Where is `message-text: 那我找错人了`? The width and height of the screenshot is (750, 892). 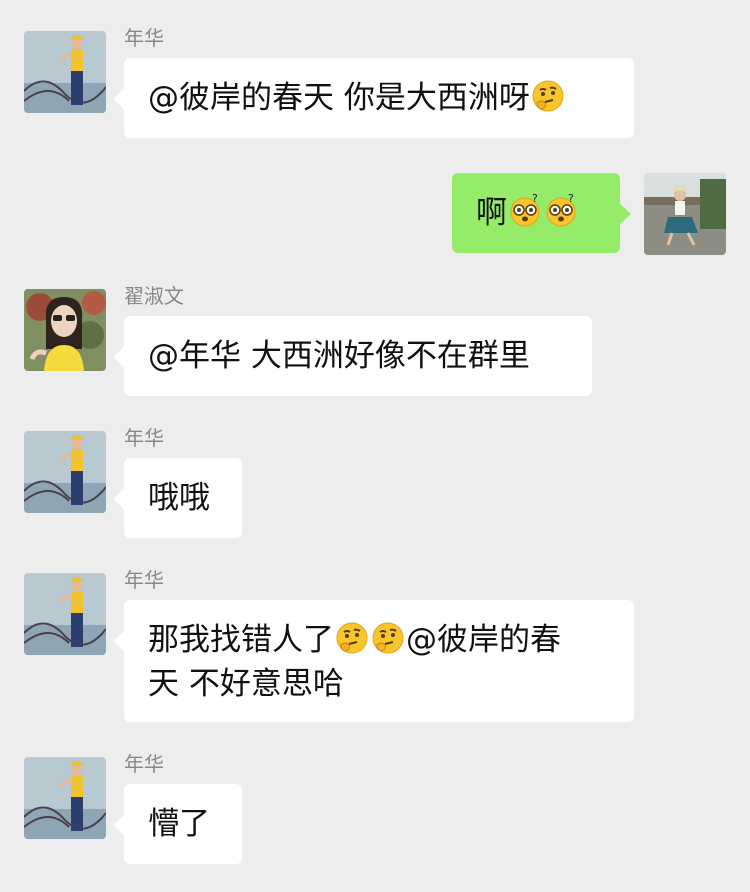
message-text: 那我找错人了 is located at coordinates (241, 640).